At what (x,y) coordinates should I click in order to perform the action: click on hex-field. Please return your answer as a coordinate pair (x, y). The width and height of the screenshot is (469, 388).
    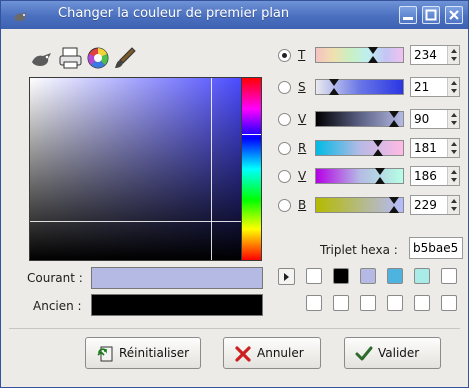
    Looking at the image, I should click on (436, 248).